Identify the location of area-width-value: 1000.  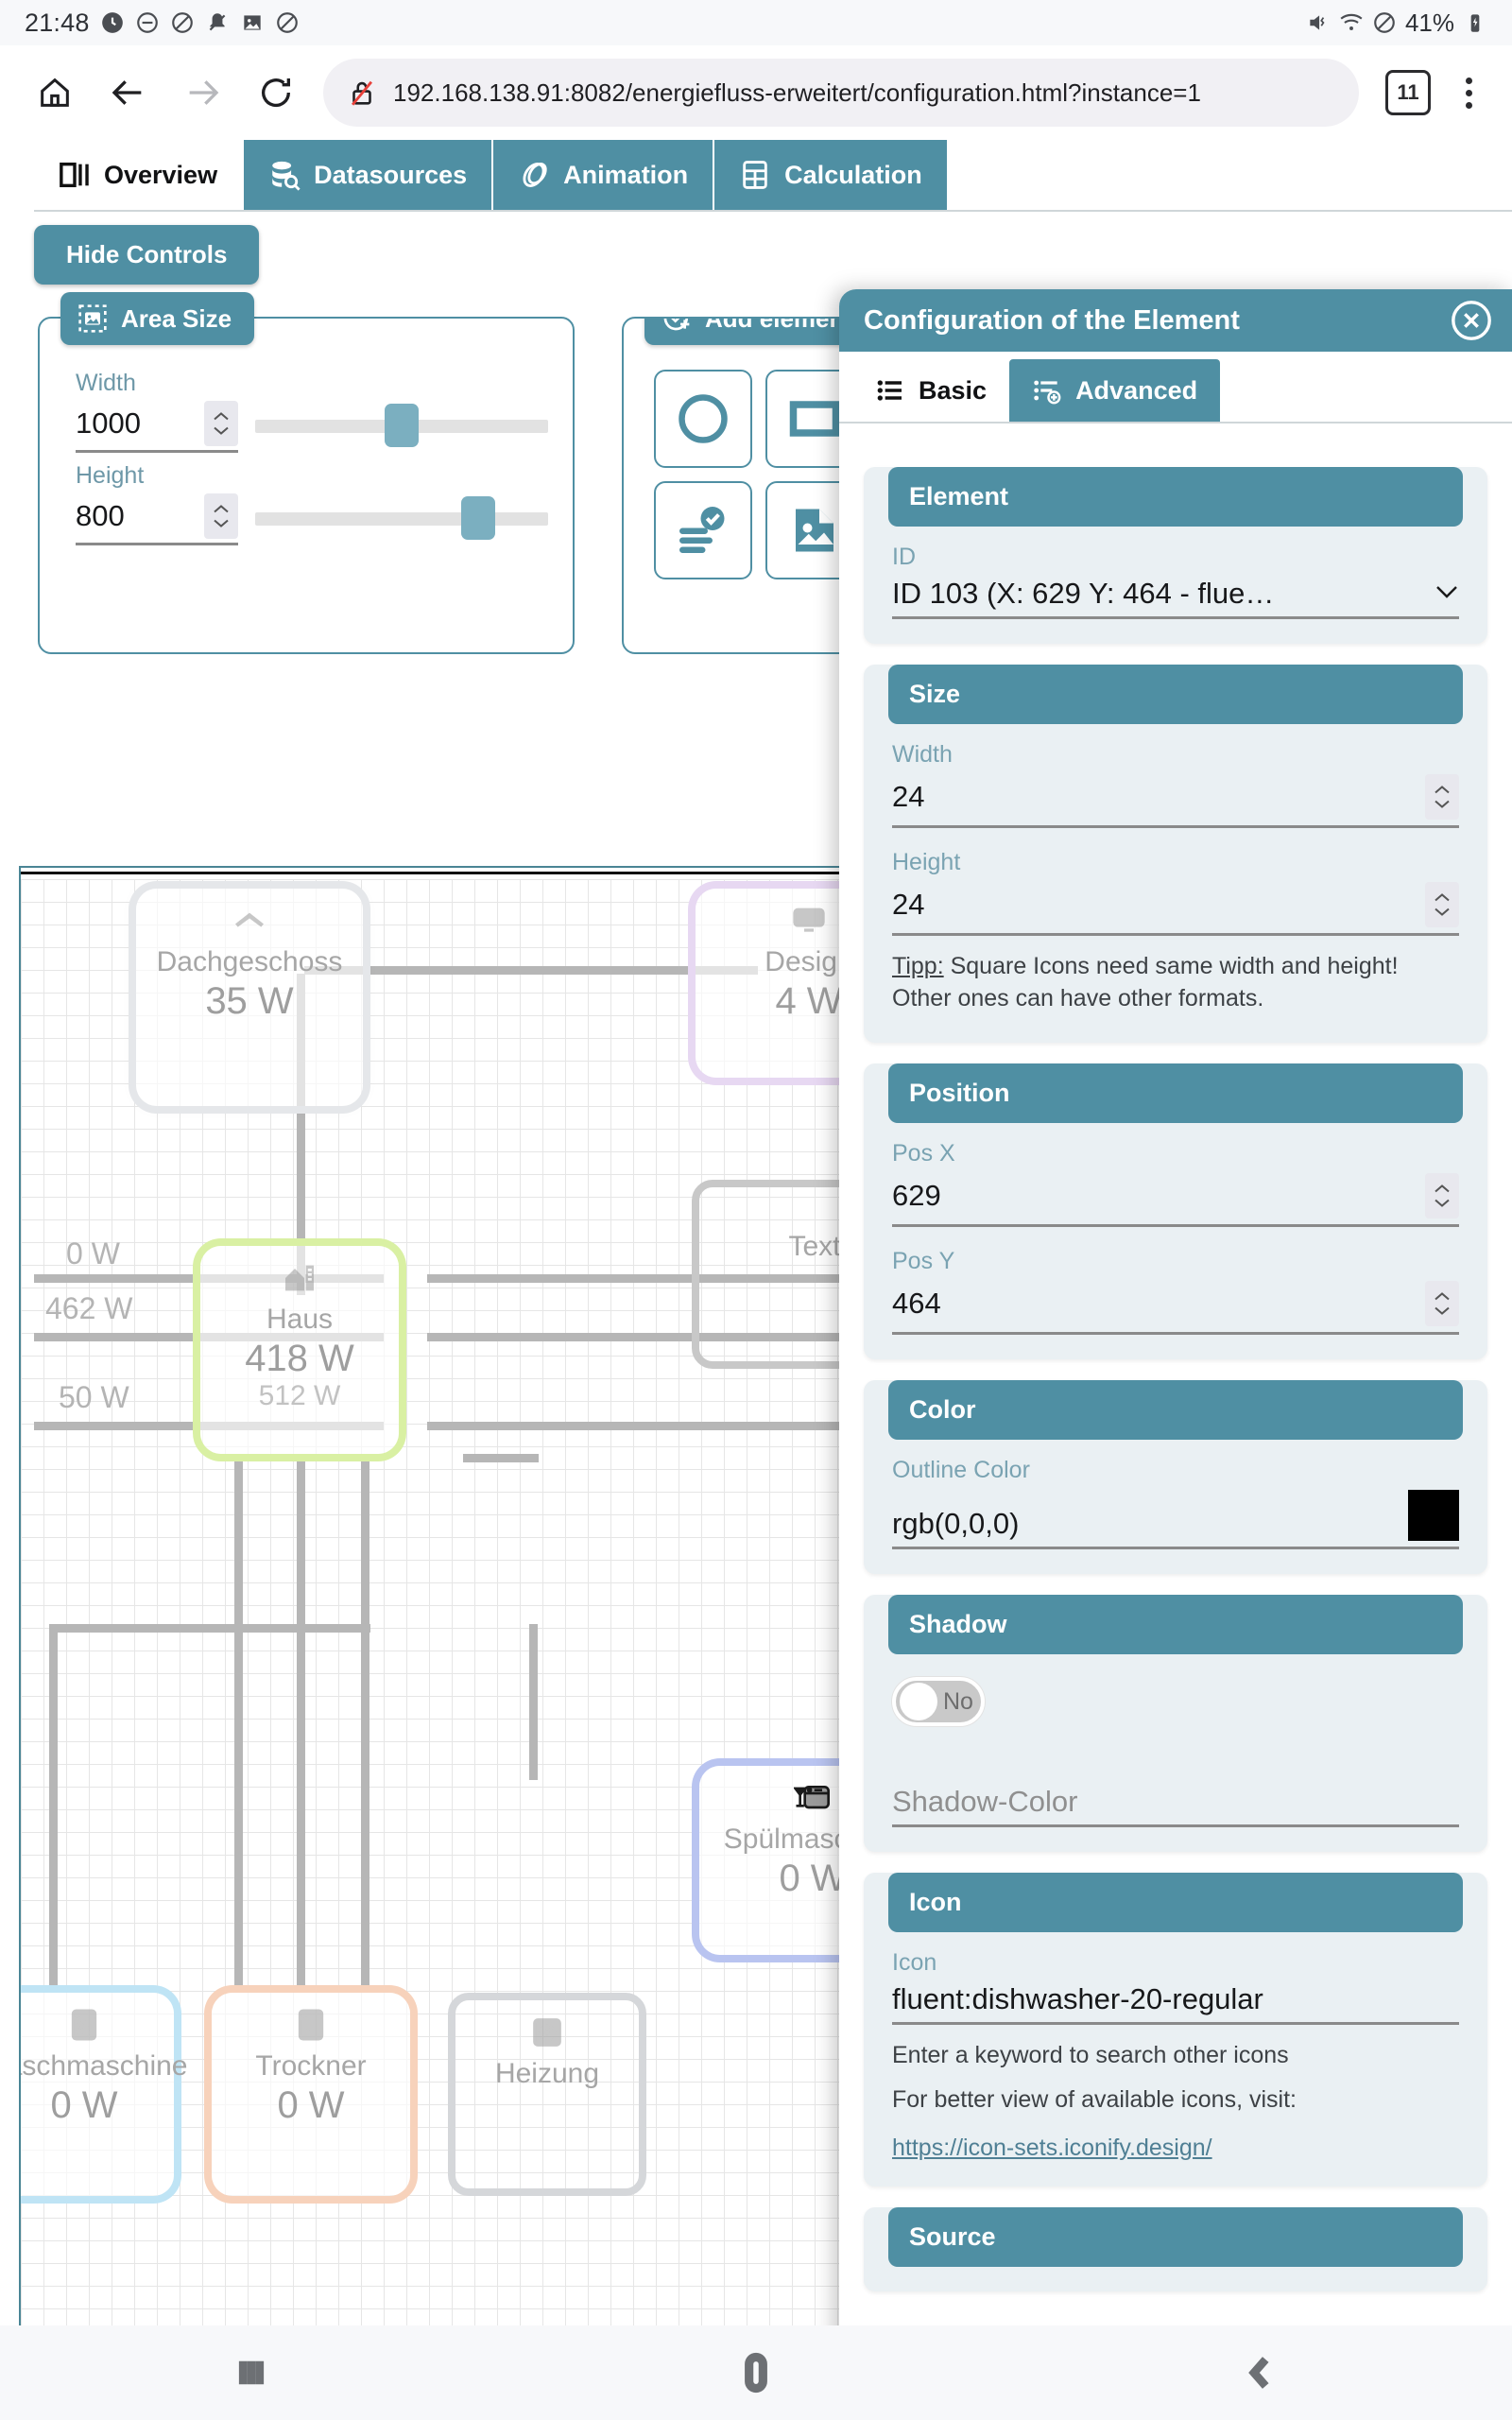
(108, 423).